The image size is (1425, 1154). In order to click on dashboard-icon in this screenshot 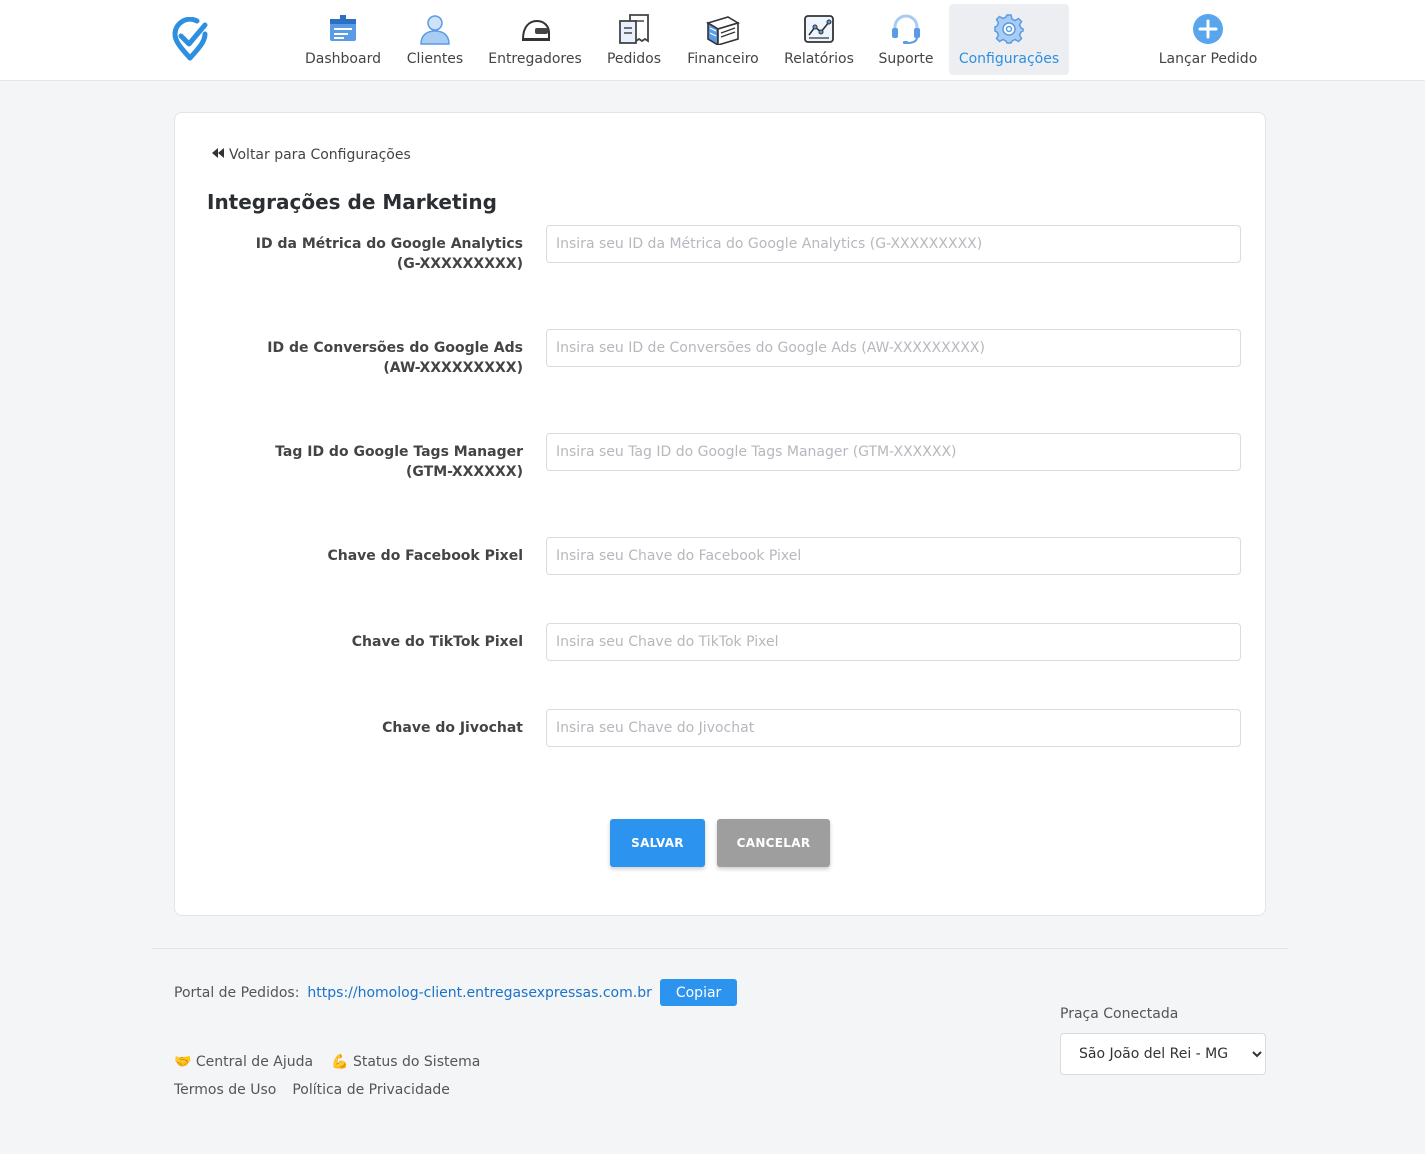, I will do `click(343, 29)`.